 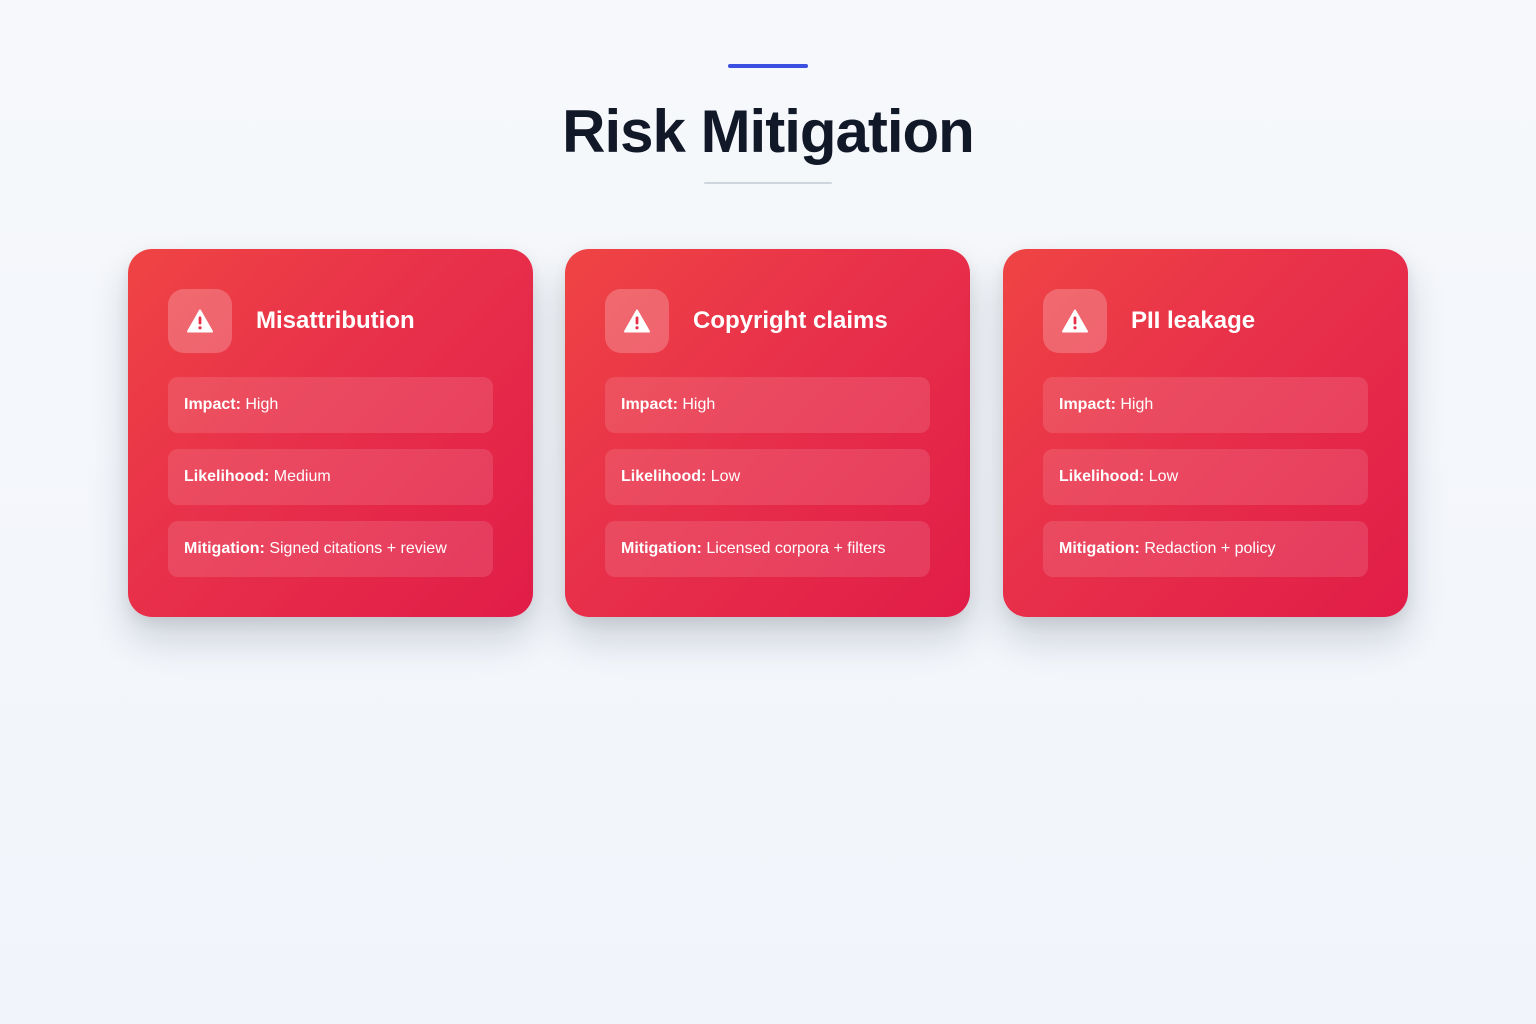 I want to click on page-title: Risk Mitigation, so click(x=768, y=131).